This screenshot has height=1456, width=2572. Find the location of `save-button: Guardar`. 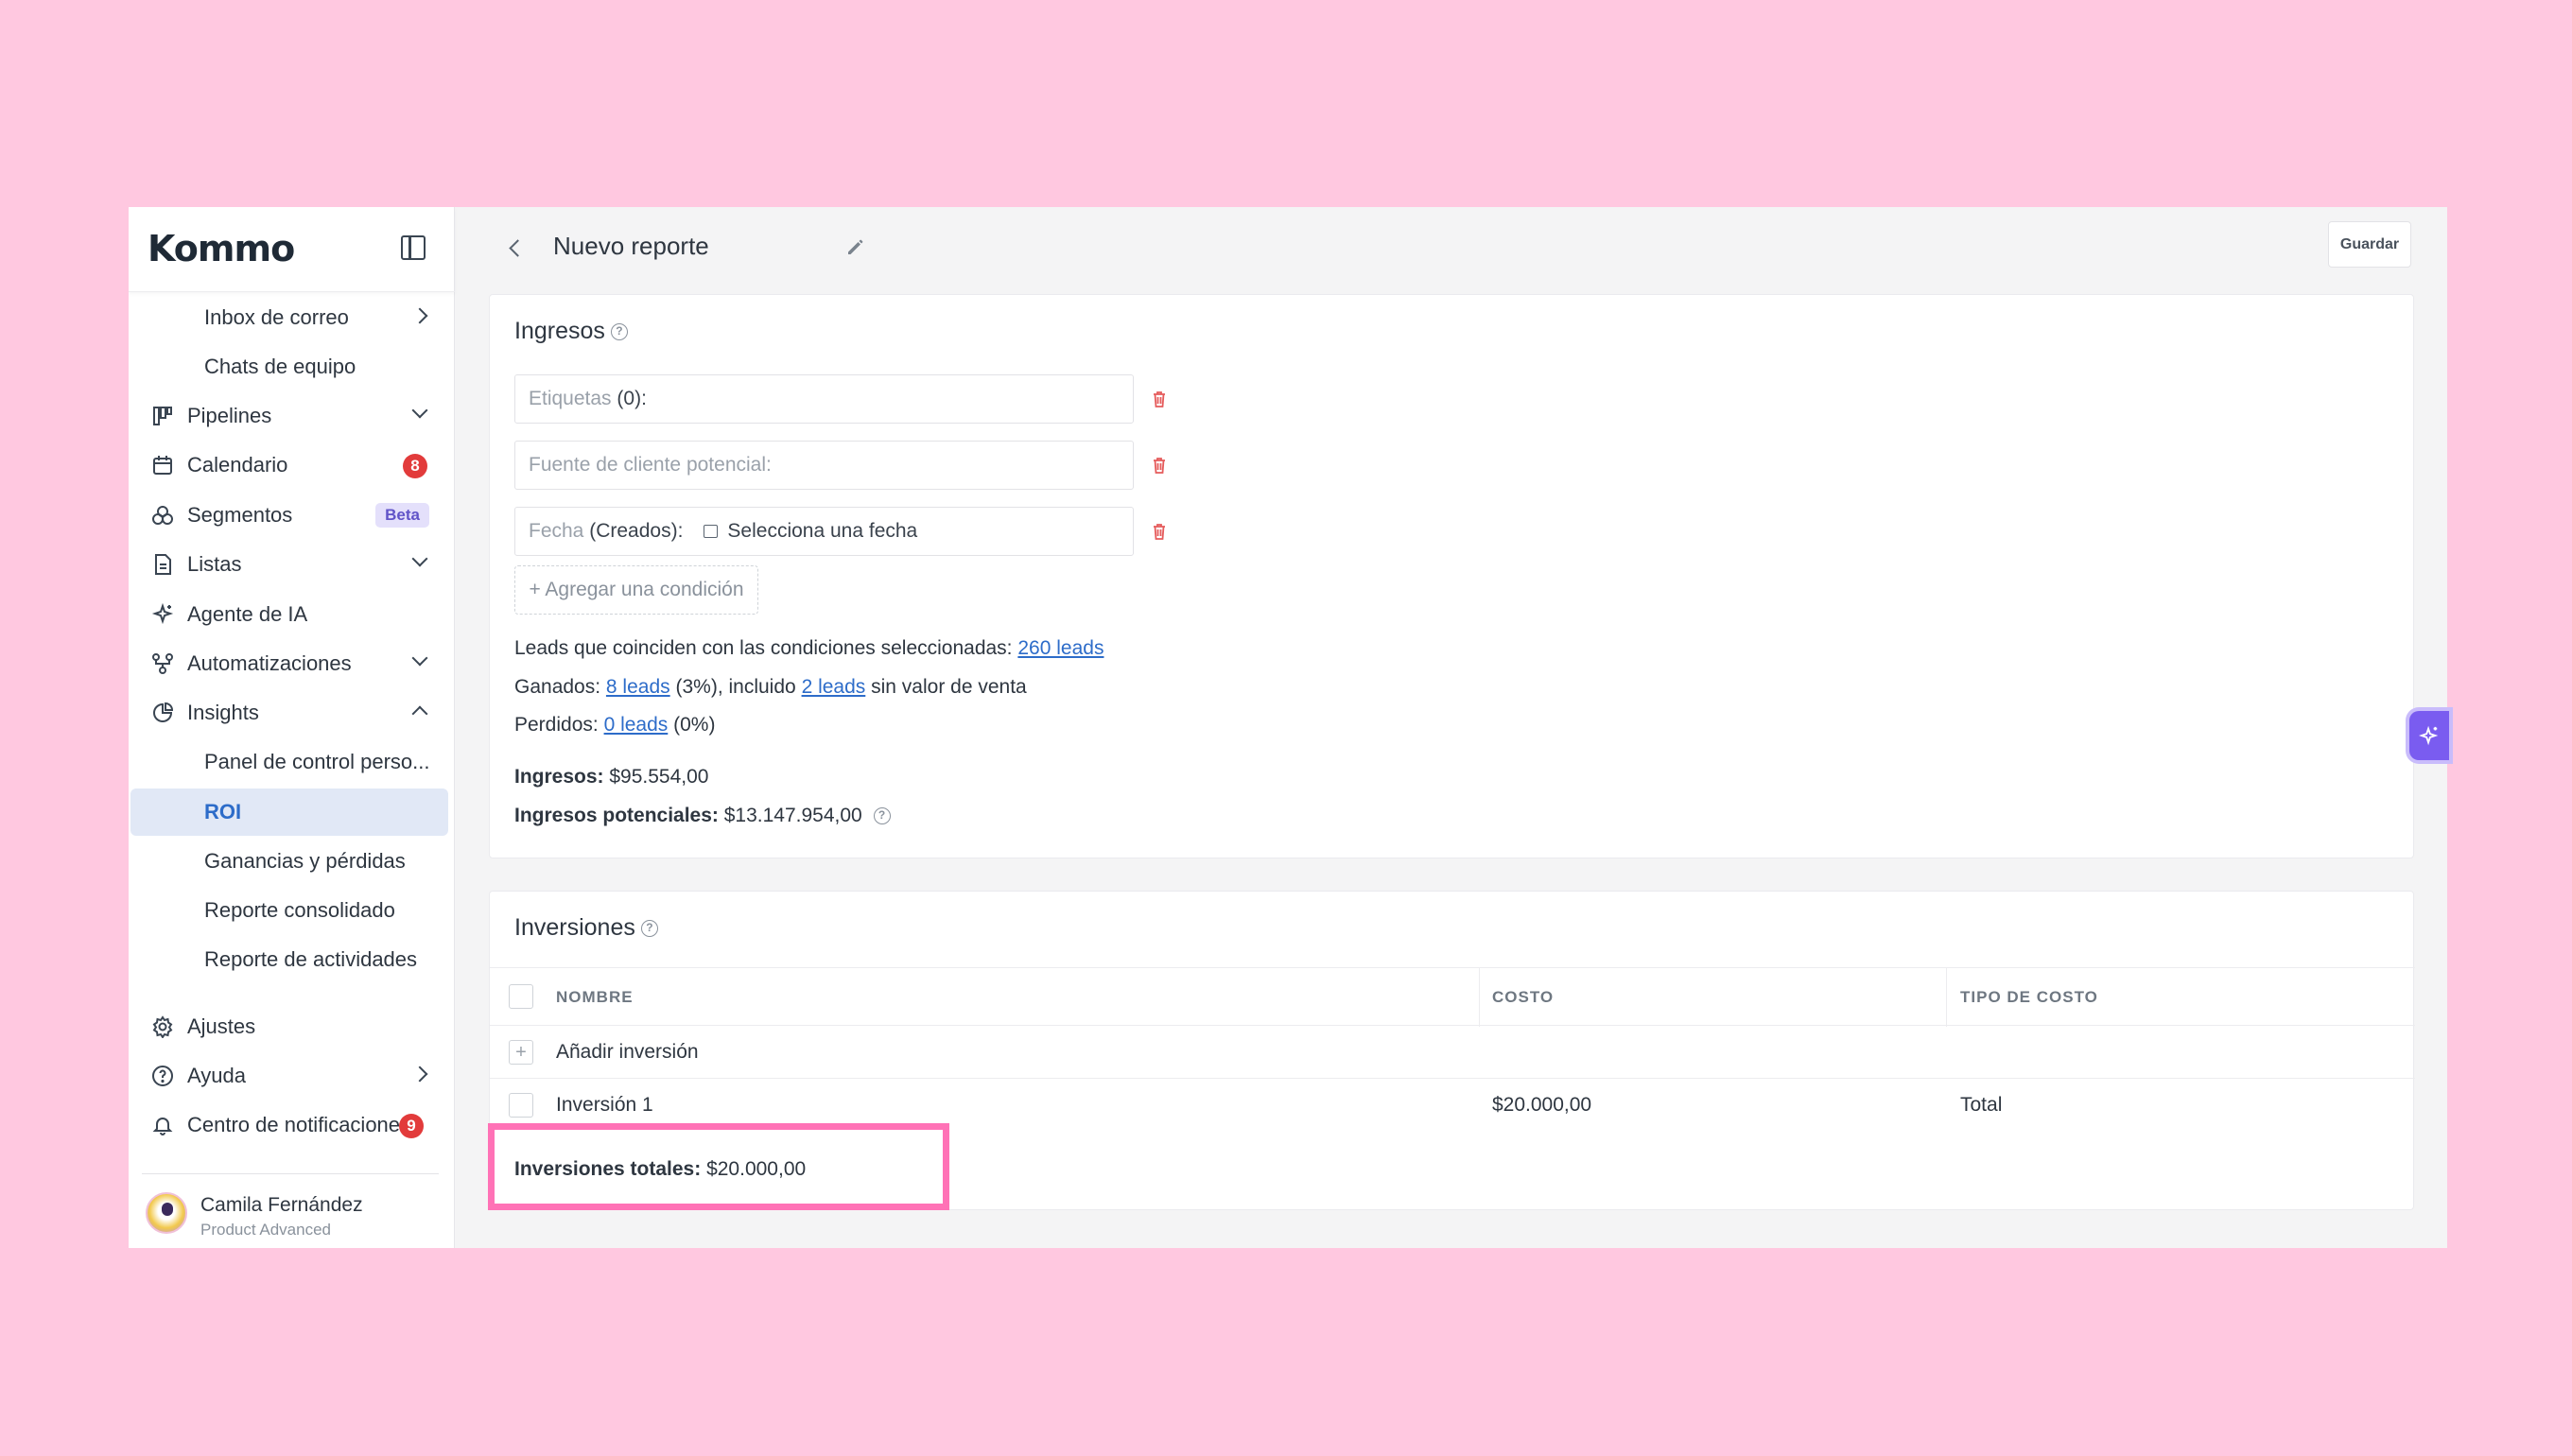

save-button: Guardar is located at coordinates (2369, 244).